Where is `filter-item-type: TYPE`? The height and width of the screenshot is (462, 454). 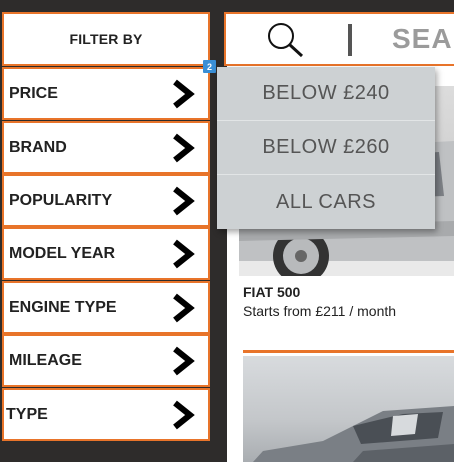 filter-item-type: TYPE is located at coordinates (106, 414).